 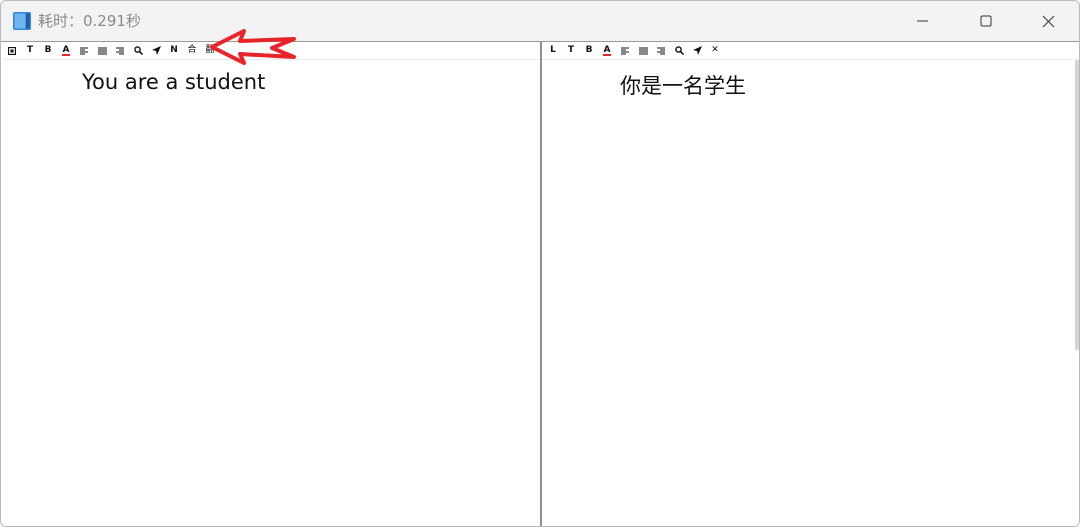 What do you see at coordinates (253, 47) in the screenshot?
I see `annotation-arrow-icon` at bounding box center [253, 47].